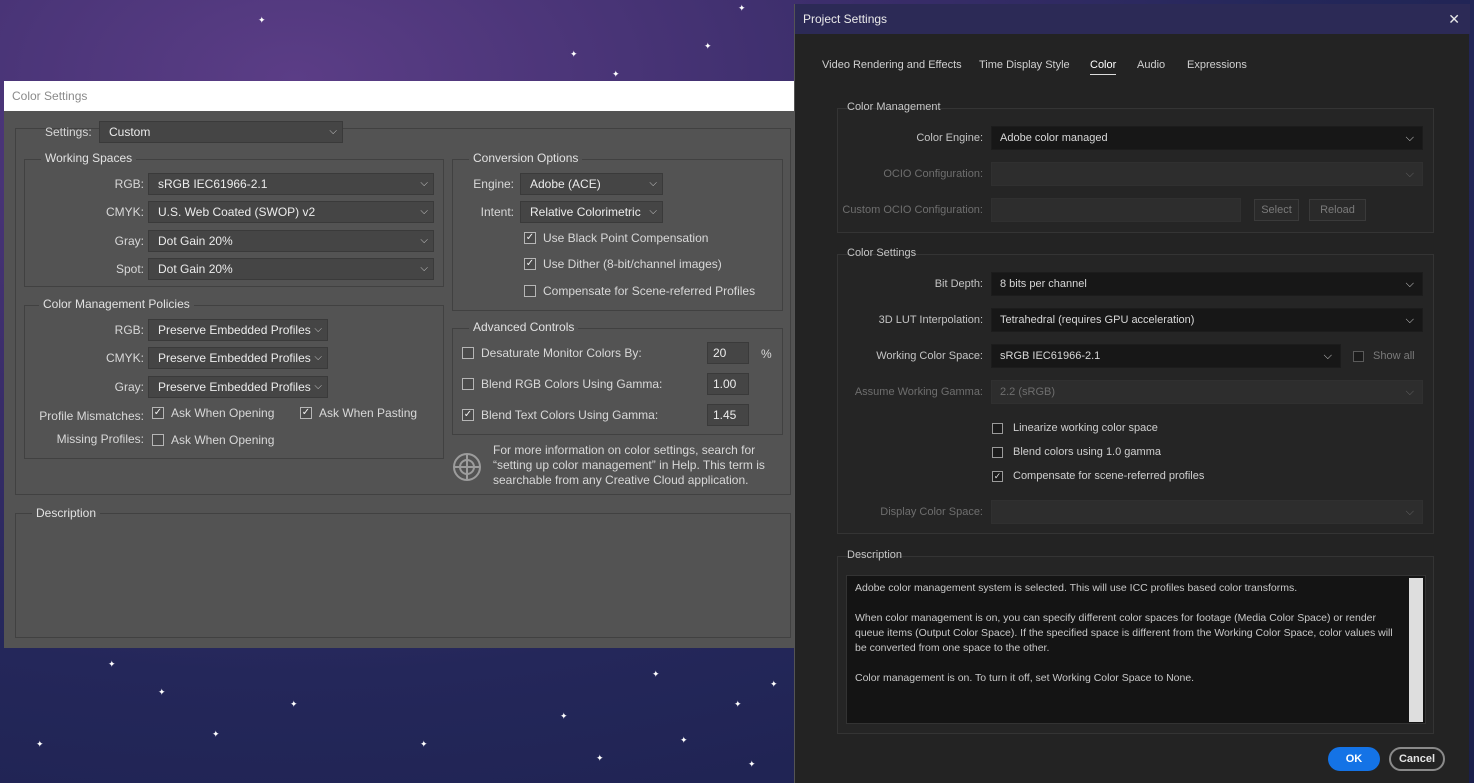  Describe the element at coordinates (728, 353) in the screenshot. I see `desaturate-input: 20` at that location.